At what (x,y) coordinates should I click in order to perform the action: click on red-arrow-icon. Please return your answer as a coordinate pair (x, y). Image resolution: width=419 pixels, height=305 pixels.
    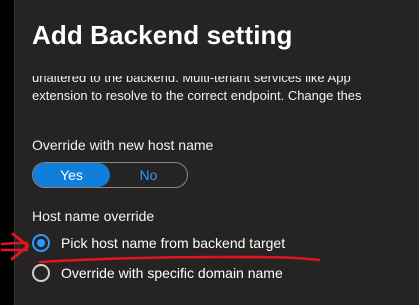
    Looking at the image, I should click on (15, 246).